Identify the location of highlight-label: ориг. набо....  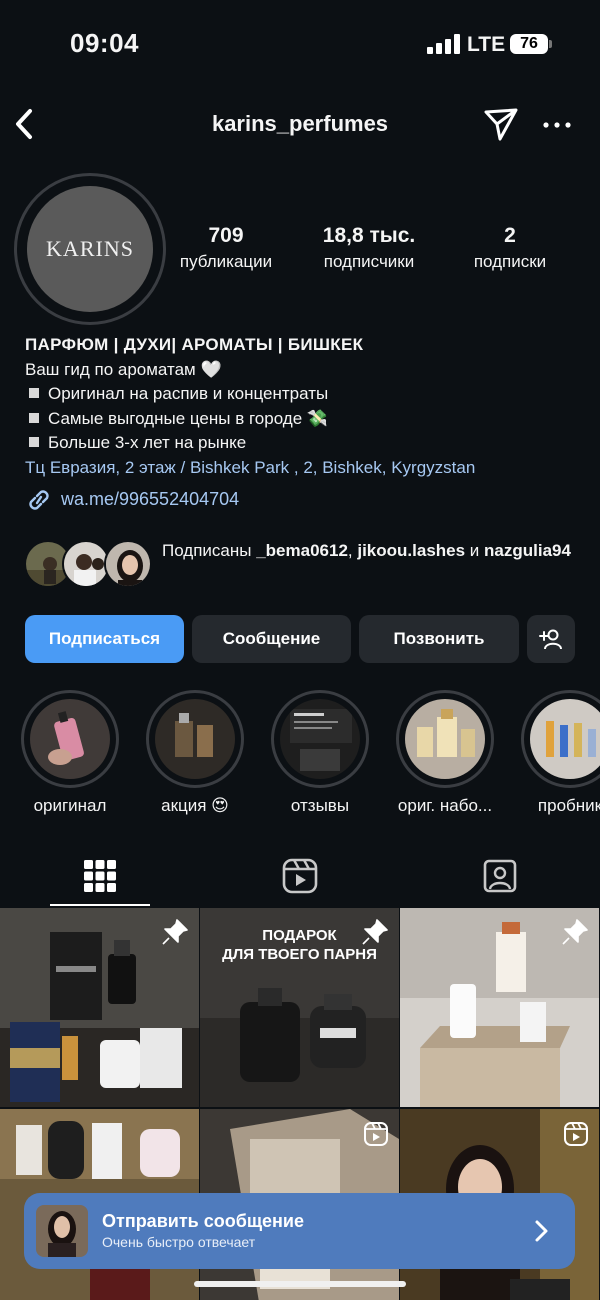
(445, 805).